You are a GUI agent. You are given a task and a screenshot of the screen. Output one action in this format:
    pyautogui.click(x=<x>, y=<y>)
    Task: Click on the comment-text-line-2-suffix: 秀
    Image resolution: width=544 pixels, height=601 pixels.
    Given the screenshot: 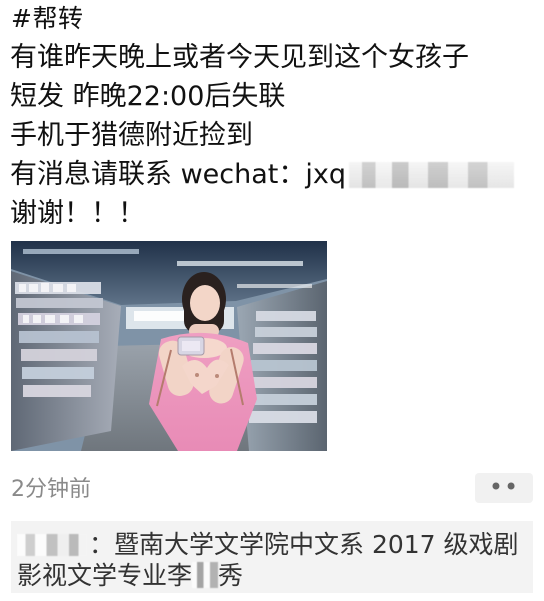 What is the action you would take?
    pyautogui.click(x=231, y=575)
    